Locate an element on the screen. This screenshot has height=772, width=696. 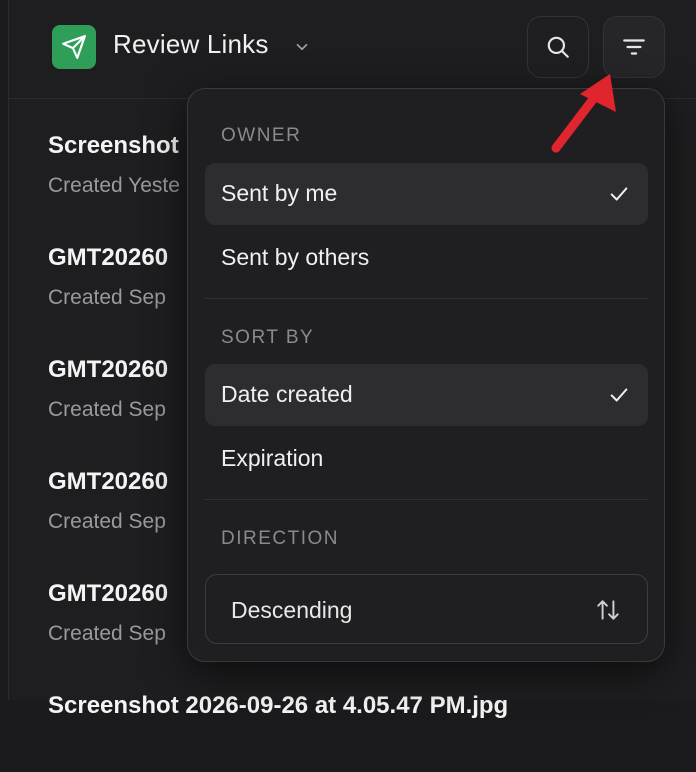
search-icon is located at coordinates (558, 47).